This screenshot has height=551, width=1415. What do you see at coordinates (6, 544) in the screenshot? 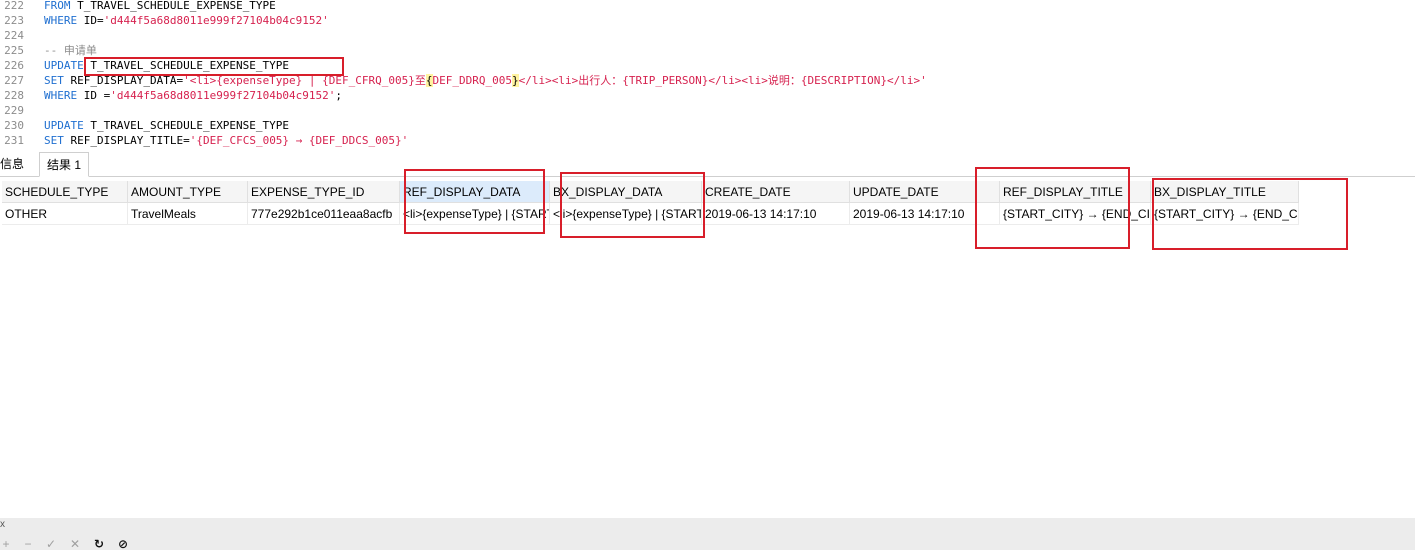
I see `add-row-icon: +` at bounding box center [6, 544].